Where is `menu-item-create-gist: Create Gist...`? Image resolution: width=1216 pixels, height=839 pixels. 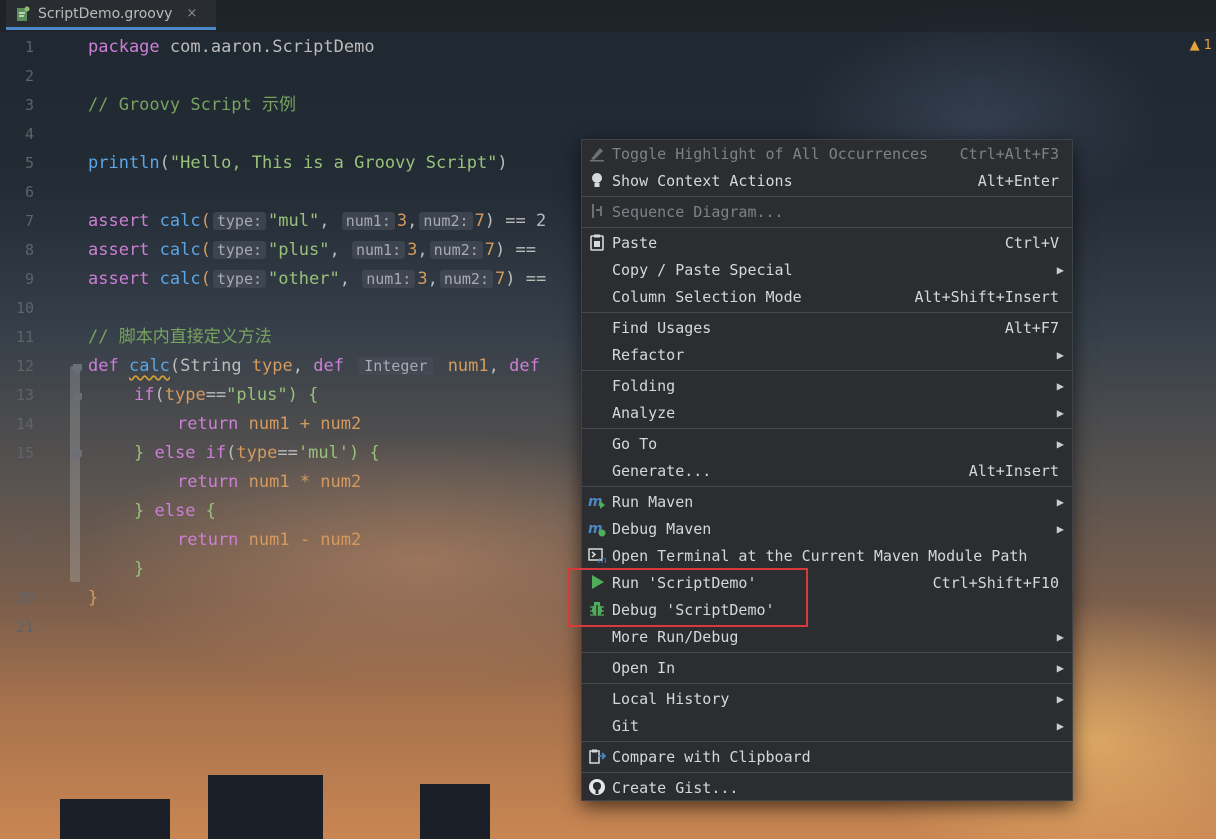 menu-item-create-gist: Create Gist... is located at coordinates (827, 787).